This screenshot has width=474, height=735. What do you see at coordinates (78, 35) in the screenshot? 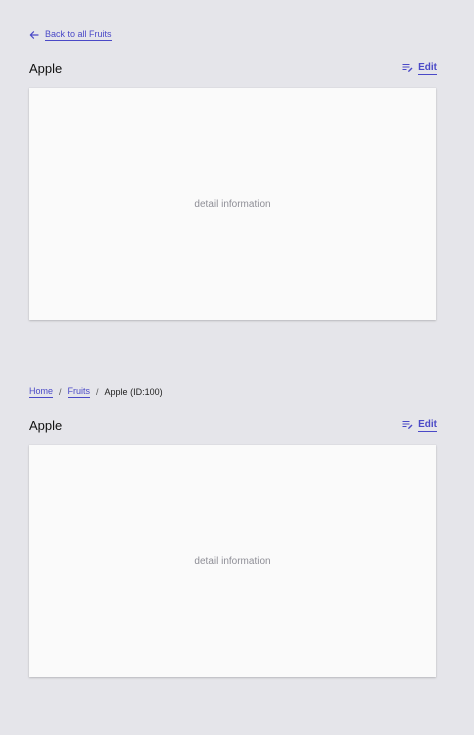
I see `back-link-label: Back to all Fruits` at bounding box center [78, 35].